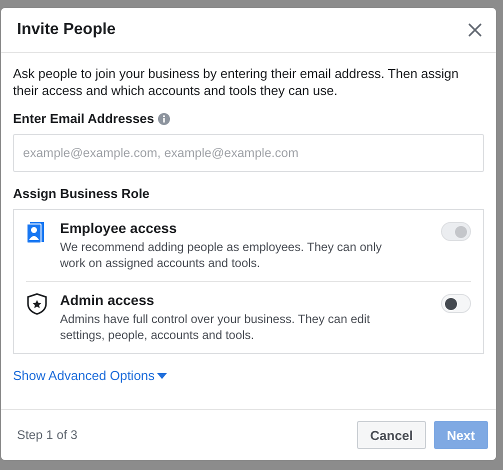 The height and width of the screenshot is (470, 503). I want to click on info-icon, so click(164, 118).